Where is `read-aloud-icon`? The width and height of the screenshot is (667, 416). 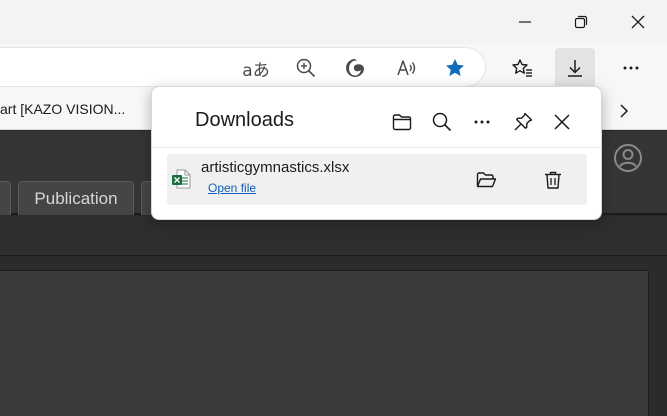 read-aloud-icon is located at coordinates (406, 68).